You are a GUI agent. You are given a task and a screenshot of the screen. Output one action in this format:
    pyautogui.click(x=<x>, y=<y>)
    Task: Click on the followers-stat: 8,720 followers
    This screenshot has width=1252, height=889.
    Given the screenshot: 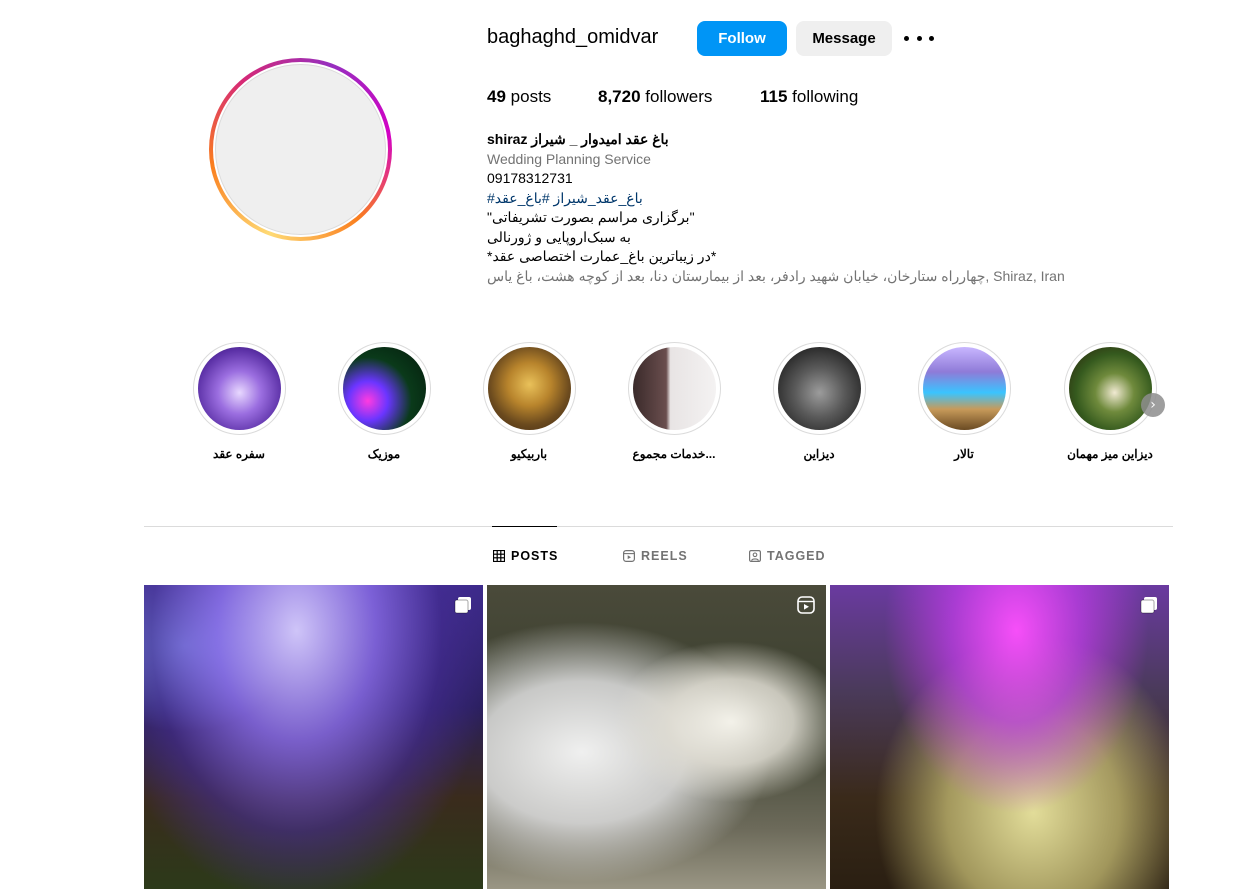 What is the action you would take?
    pyautogui.click(x=655, y=97)
    